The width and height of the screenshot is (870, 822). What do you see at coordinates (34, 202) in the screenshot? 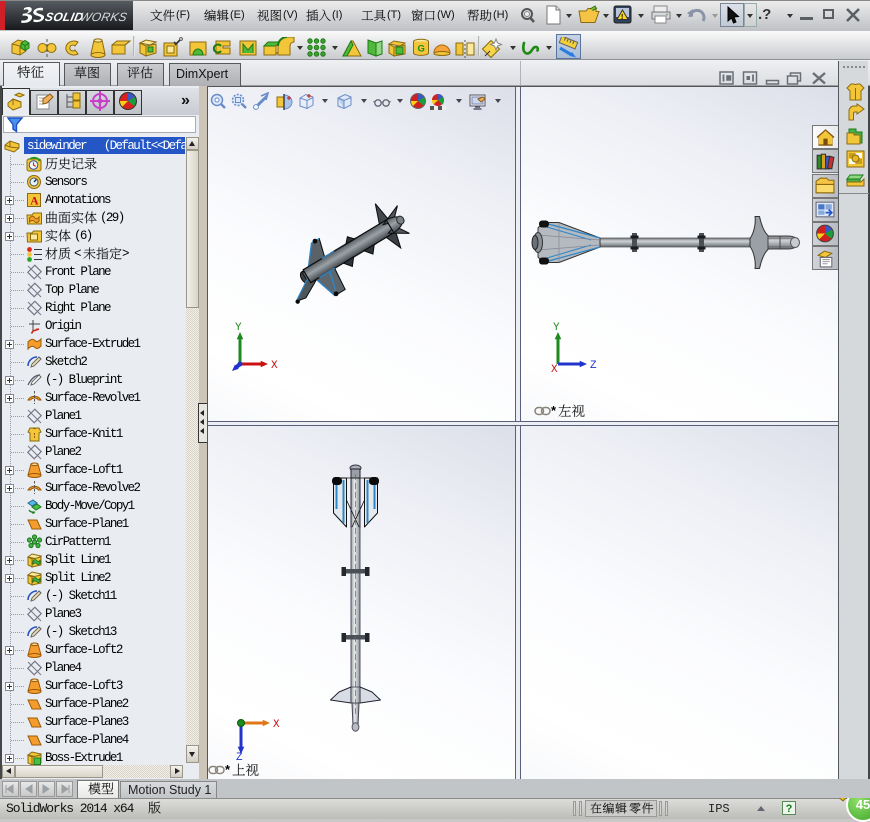
I see `svg-text: A` at bounding box center [34, 202].